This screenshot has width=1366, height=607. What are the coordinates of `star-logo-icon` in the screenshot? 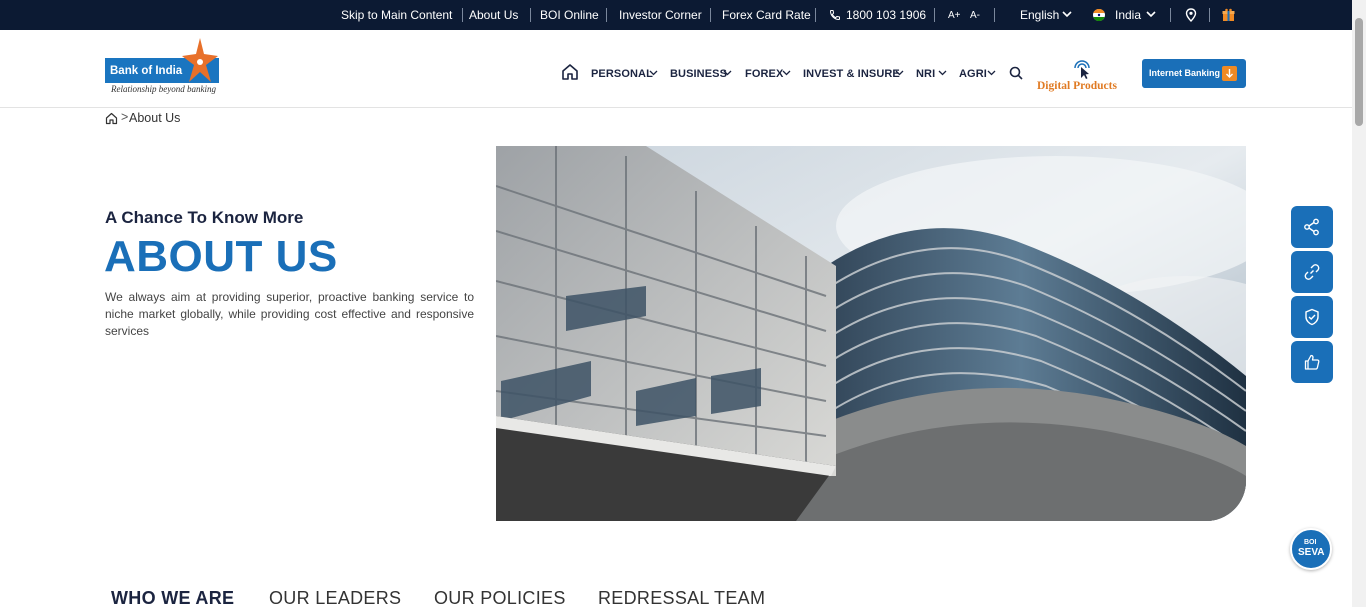 It's located at (200, 60).